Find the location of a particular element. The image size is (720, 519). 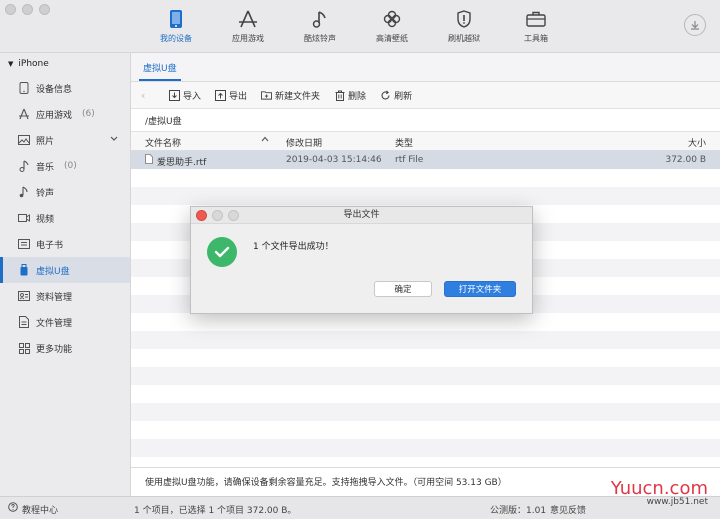

top-toolbar: 我的设备 应用游戏 酷炫铃声 高清壁纸 刷机越狱 工具箱 is located at coordinates (360, 26).